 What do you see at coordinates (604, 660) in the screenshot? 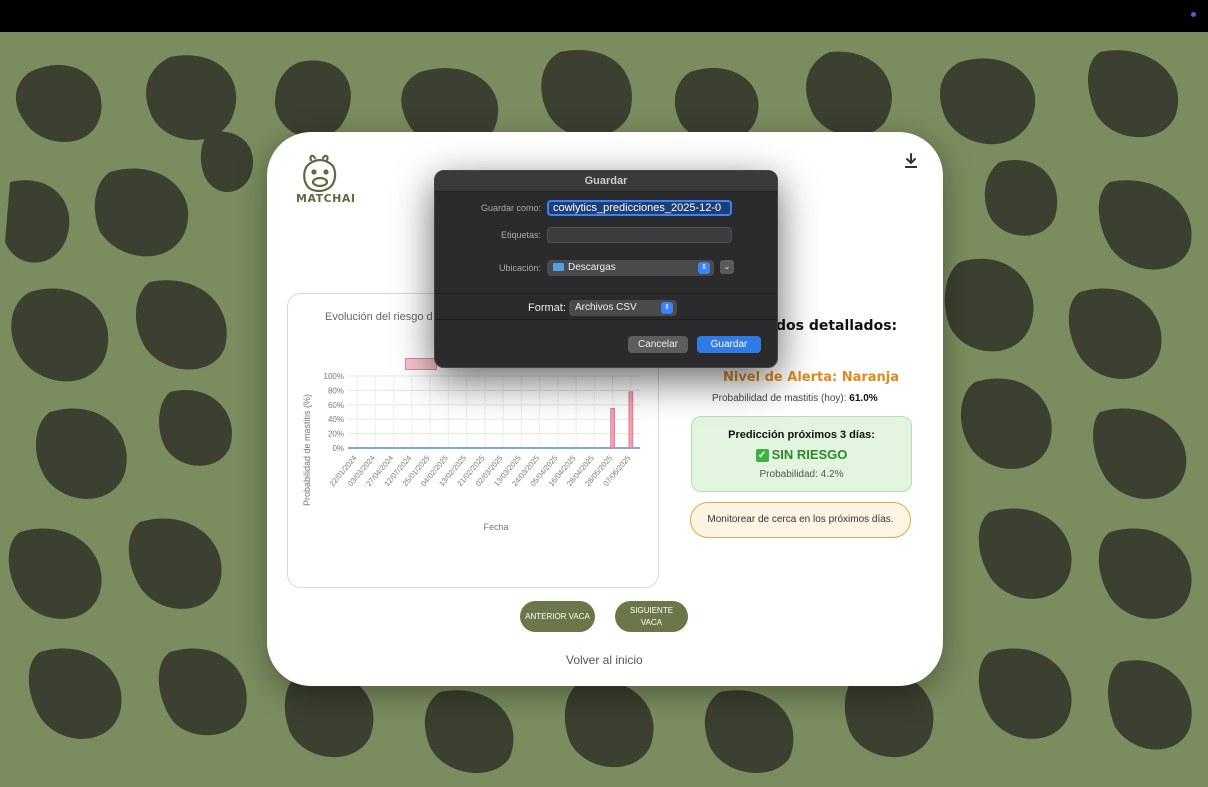
I see `back-home-link: Volver al inicio` at bounding box center [604, 660].